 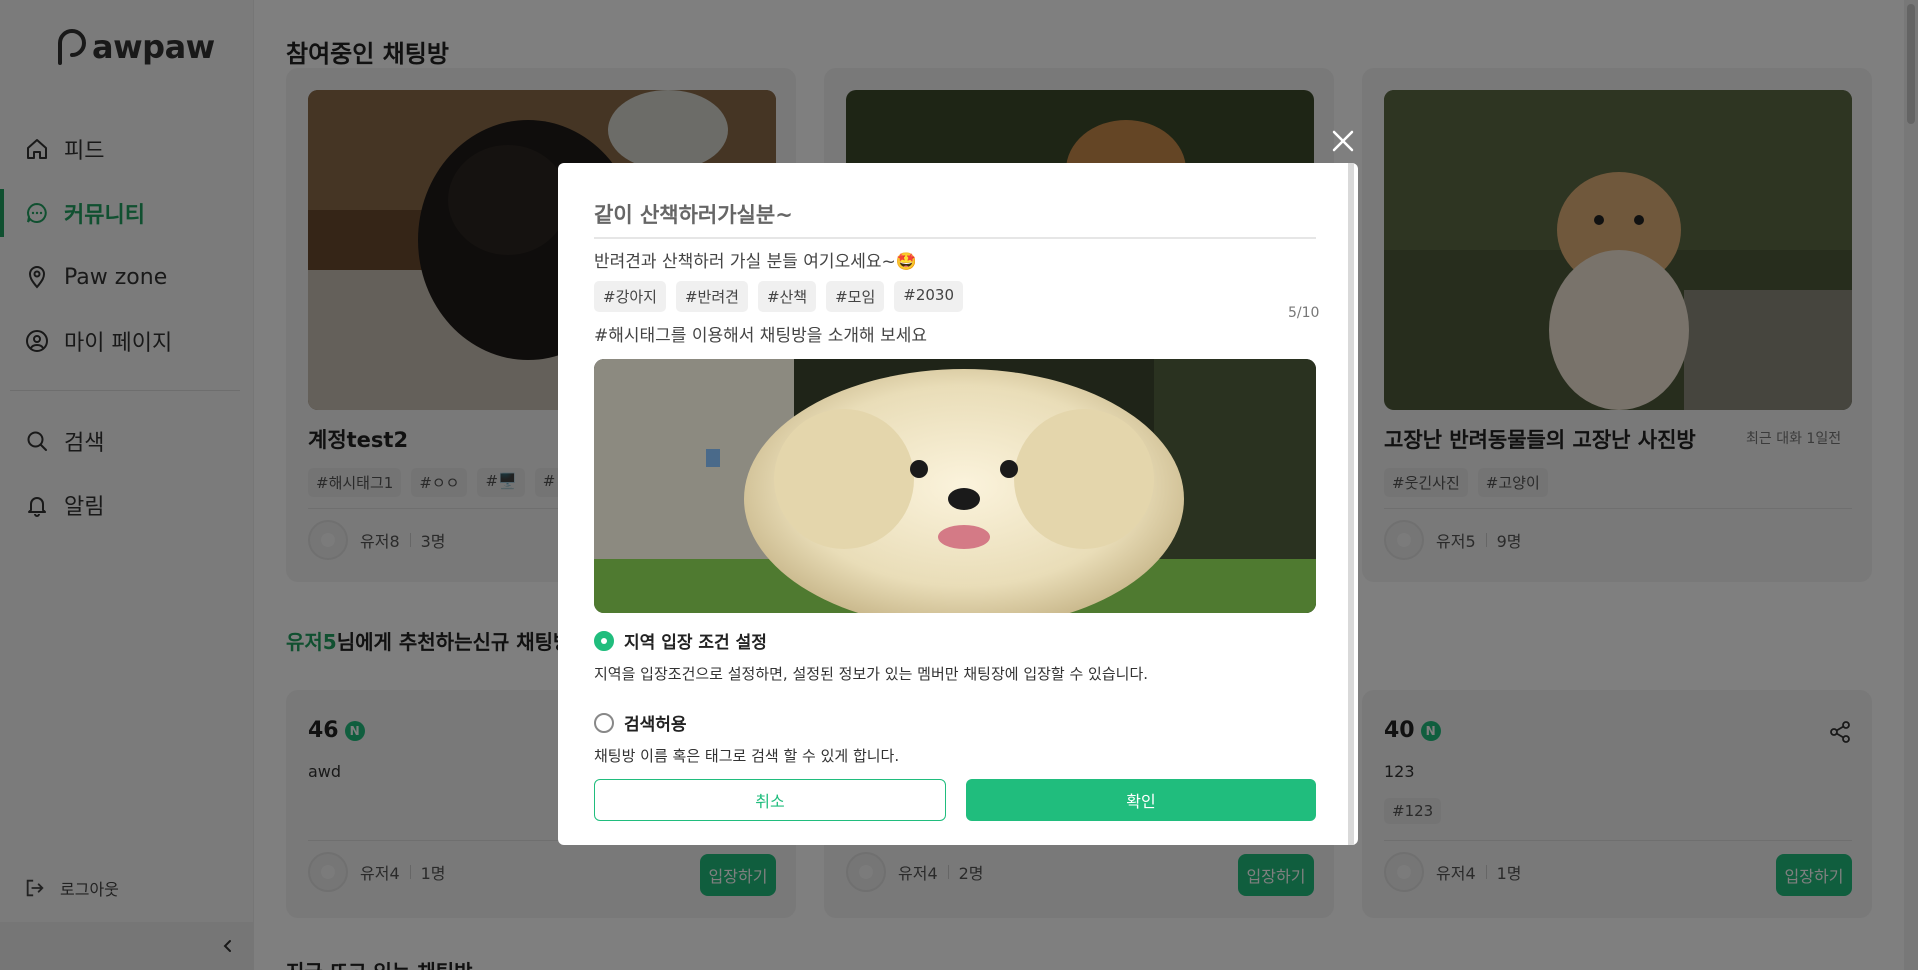 What do you see at coordinates (1343, 141) in the screenshot?
I see `close-icon` at bounding box center [1343, 141].